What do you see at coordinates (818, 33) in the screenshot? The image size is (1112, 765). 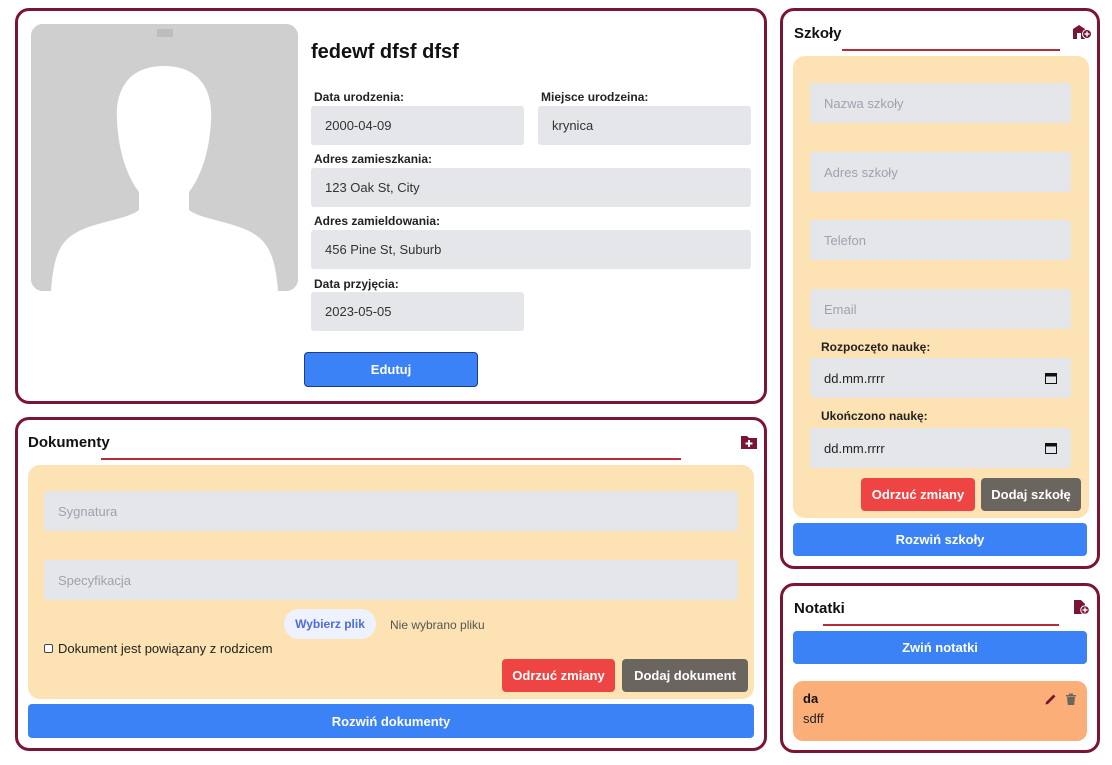 I see `schools-title: Szkoły` at bounding box center [818, 33].